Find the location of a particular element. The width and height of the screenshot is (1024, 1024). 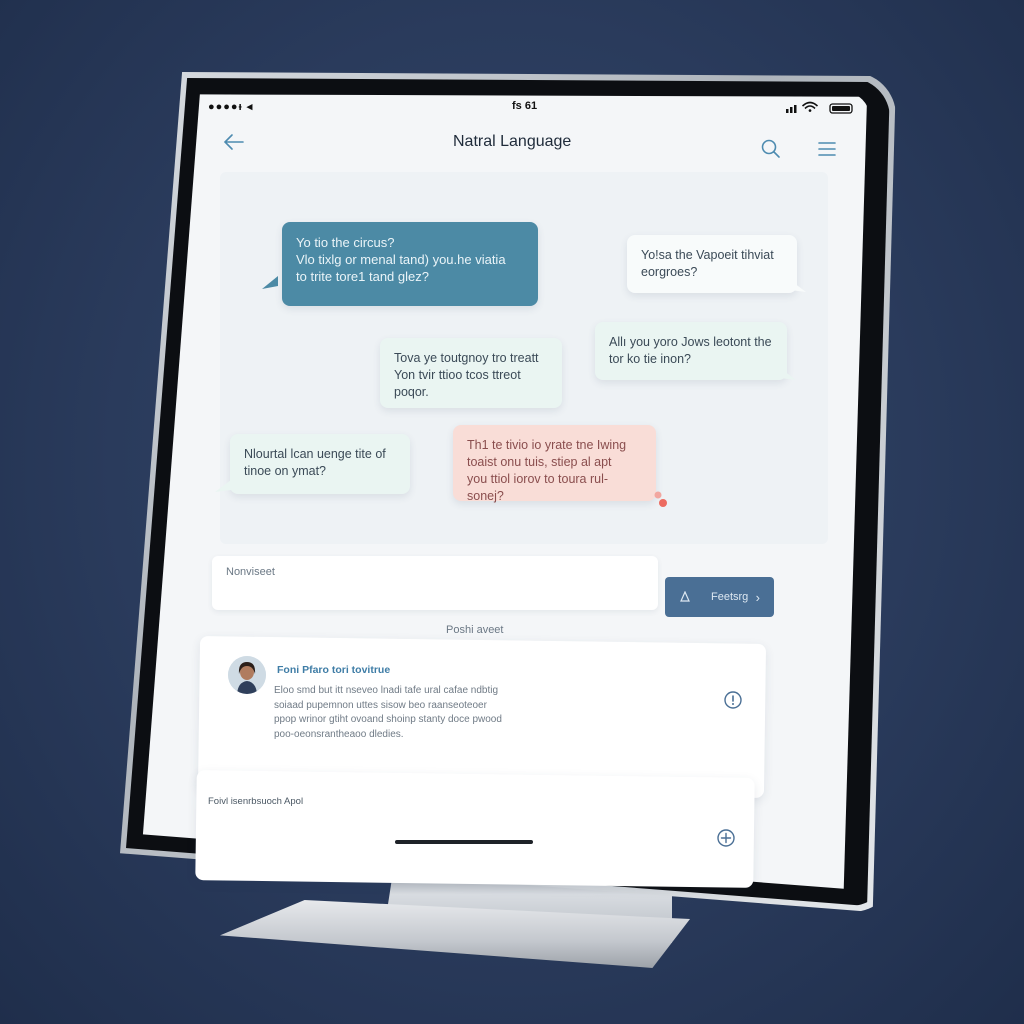

status-time: fs 61 is located at coordinates (525, 106).